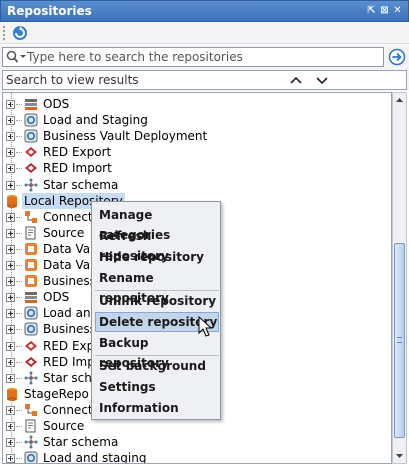  I want to click on search-row, so click(204, 57).